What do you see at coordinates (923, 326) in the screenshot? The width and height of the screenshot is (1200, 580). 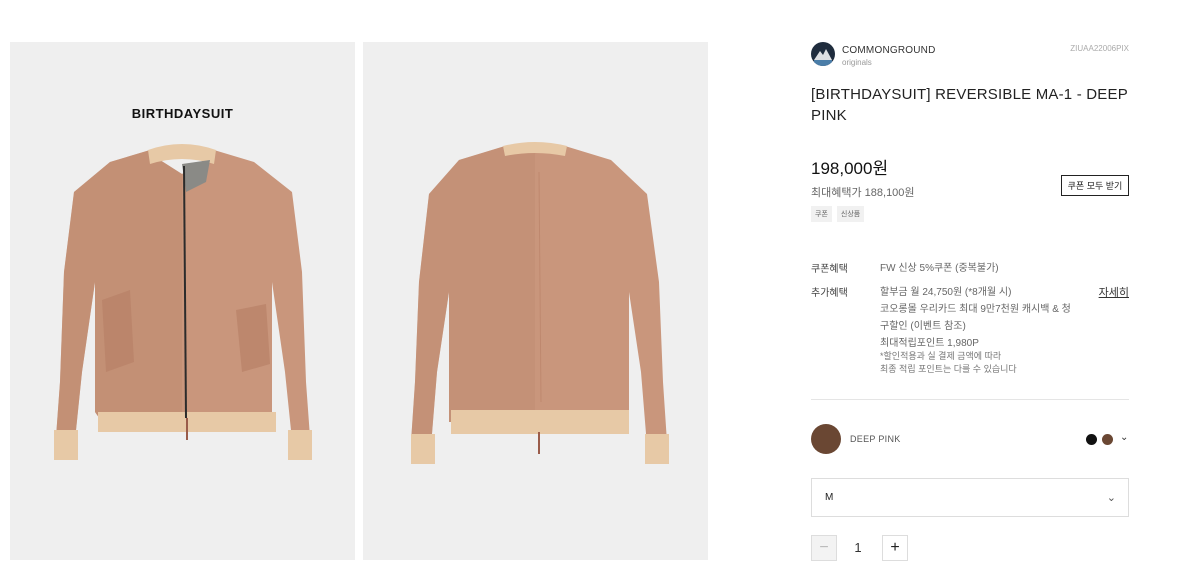 I see `extra-benefit-line: 구할인 (이벤트 참조)` at bounding box center [923, 326].